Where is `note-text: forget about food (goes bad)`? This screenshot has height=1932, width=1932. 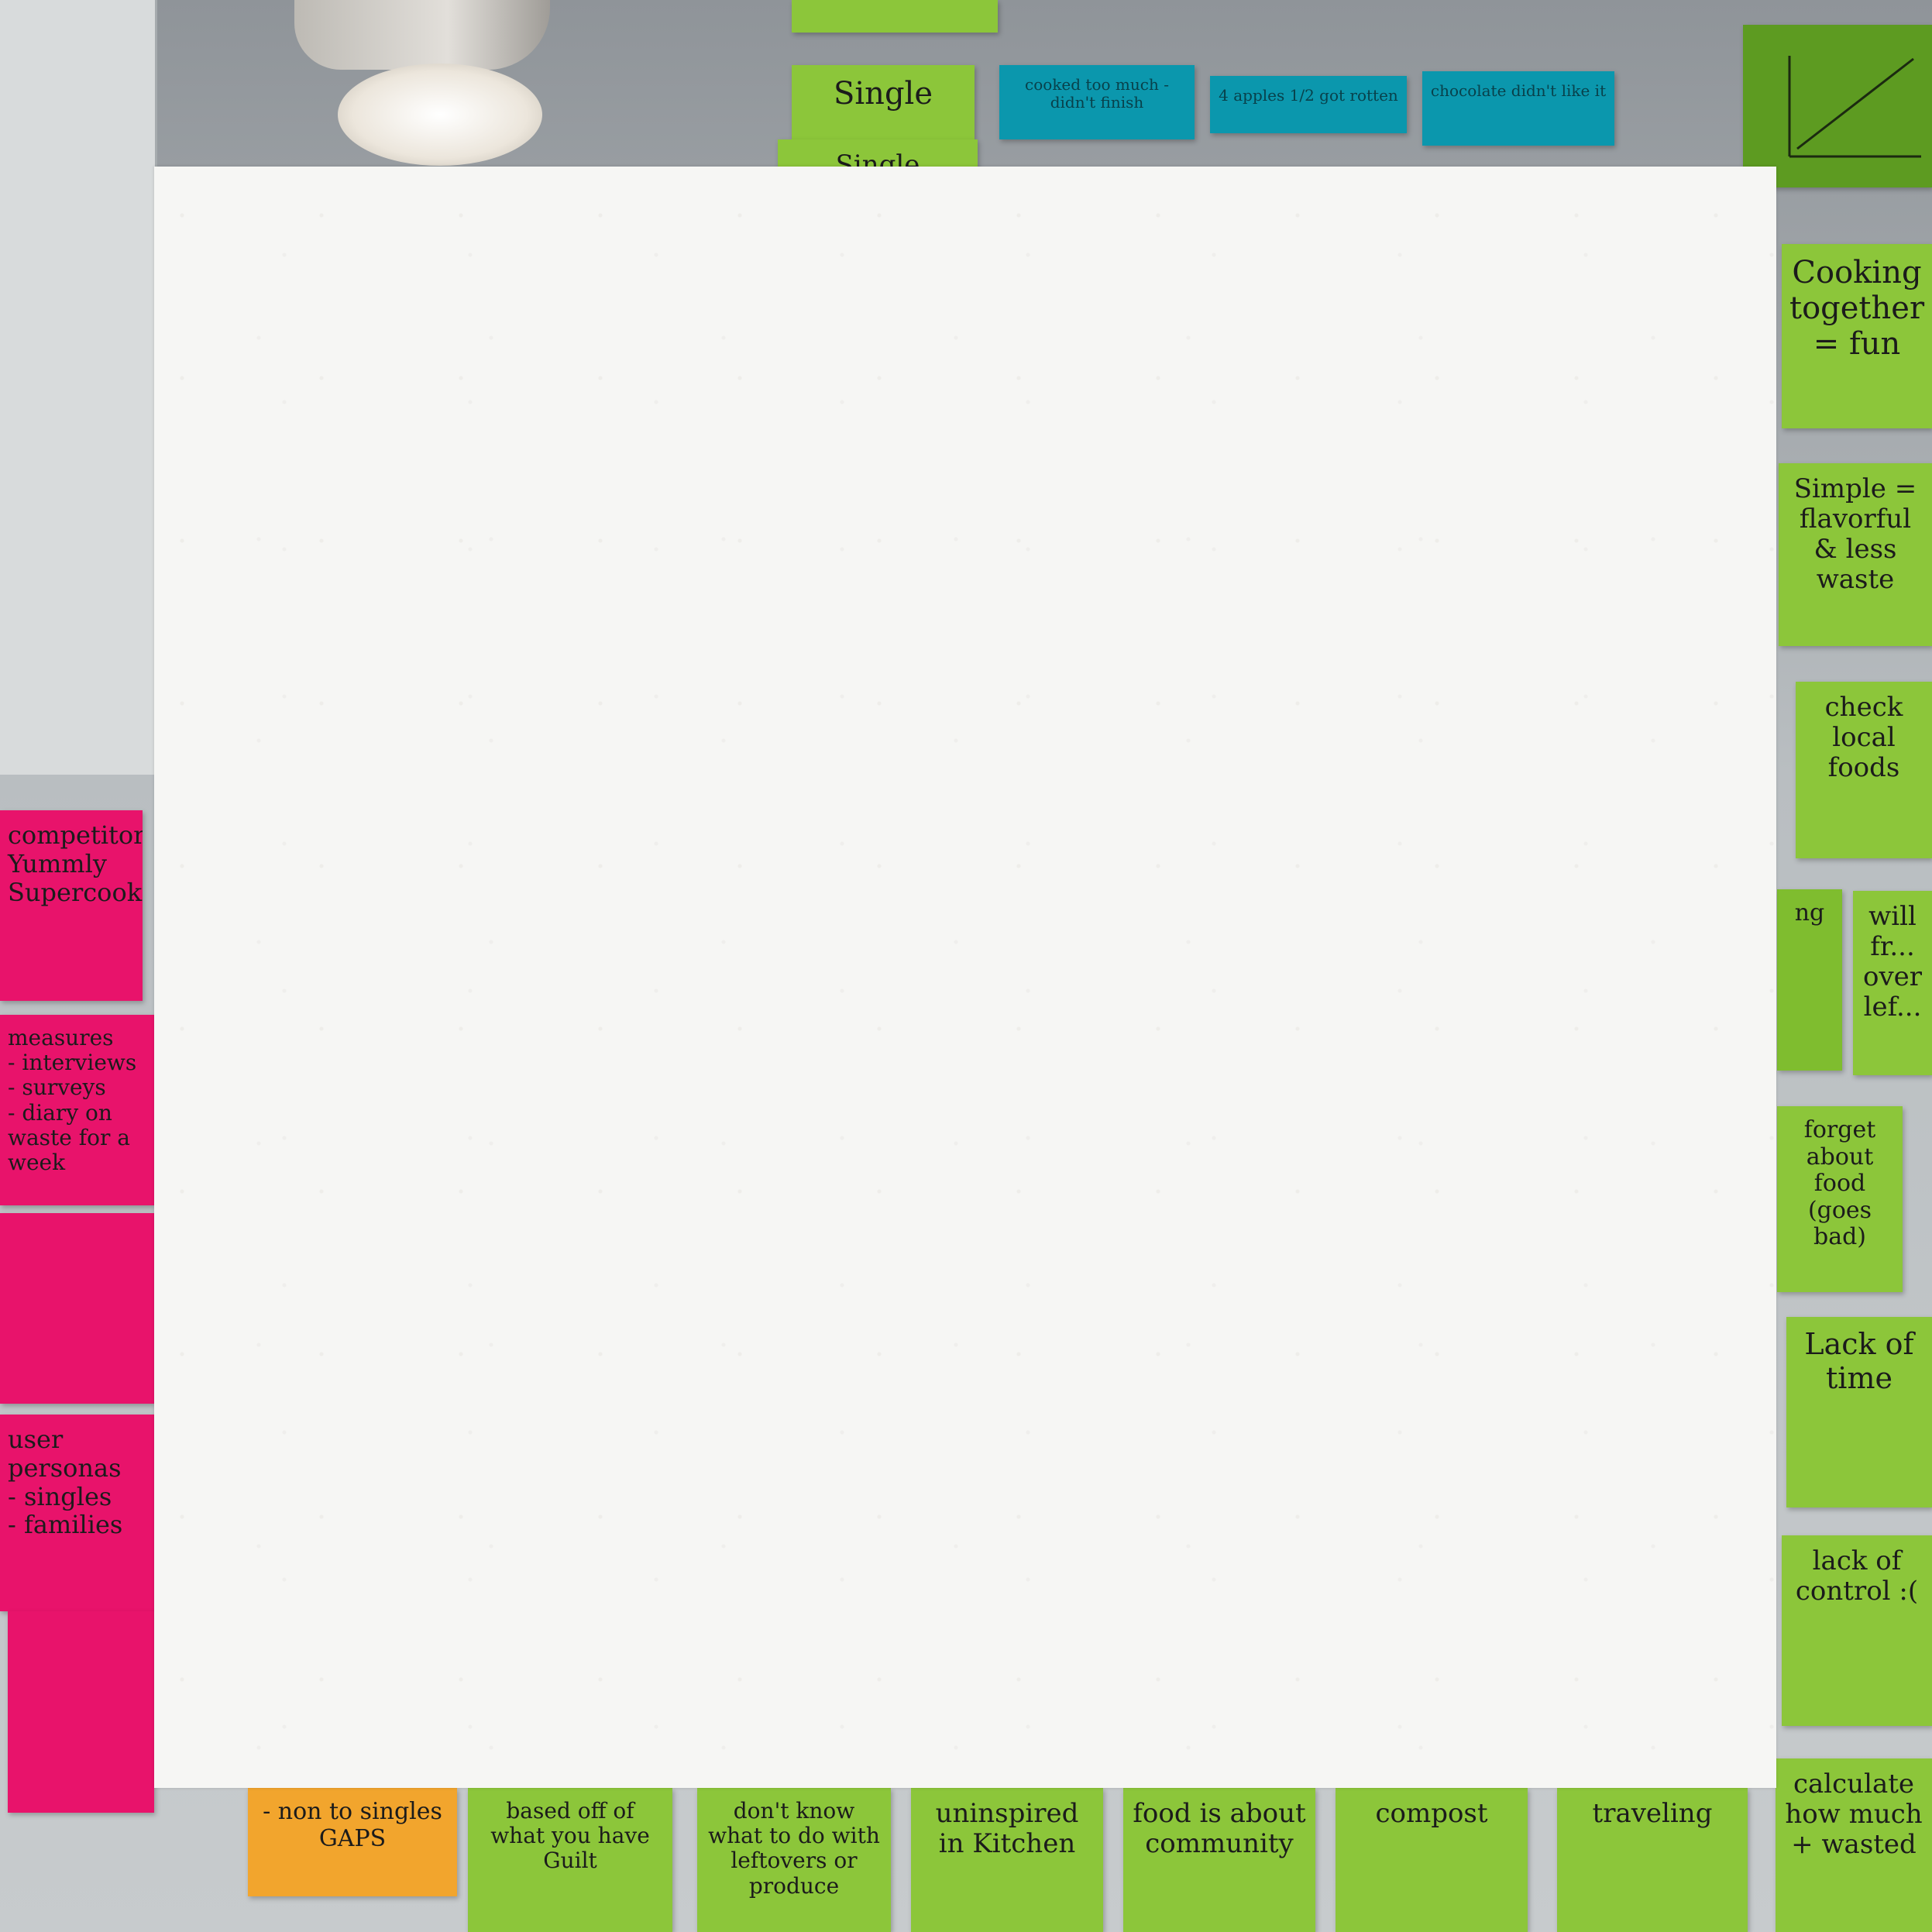
note-text: forget about food (goes bad) is located at coordinates (1839, 1183).